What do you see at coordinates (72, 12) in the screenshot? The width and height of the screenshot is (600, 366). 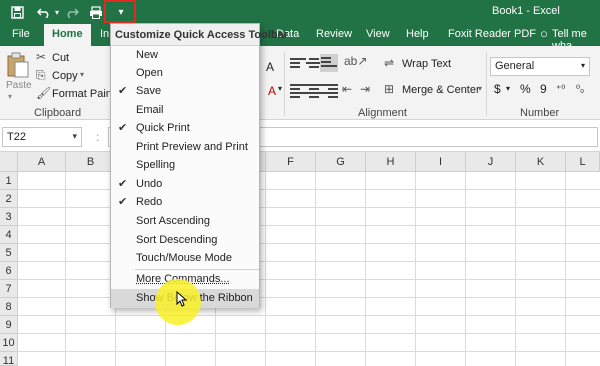 I see `redo-icon` at bounding box center [72, 12].